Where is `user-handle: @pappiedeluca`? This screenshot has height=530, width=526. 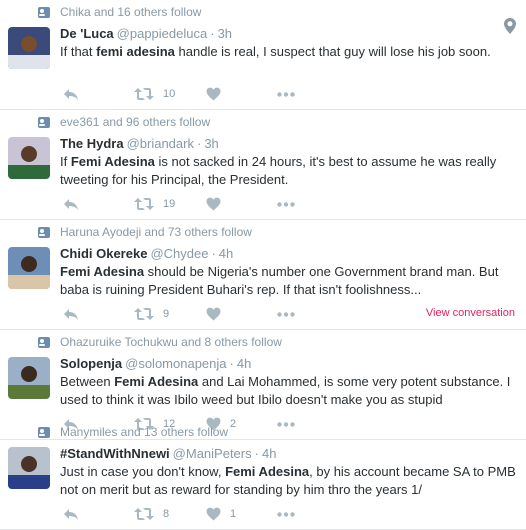 user-handle: @pappiedeluca is located at coordinates (162, 33).